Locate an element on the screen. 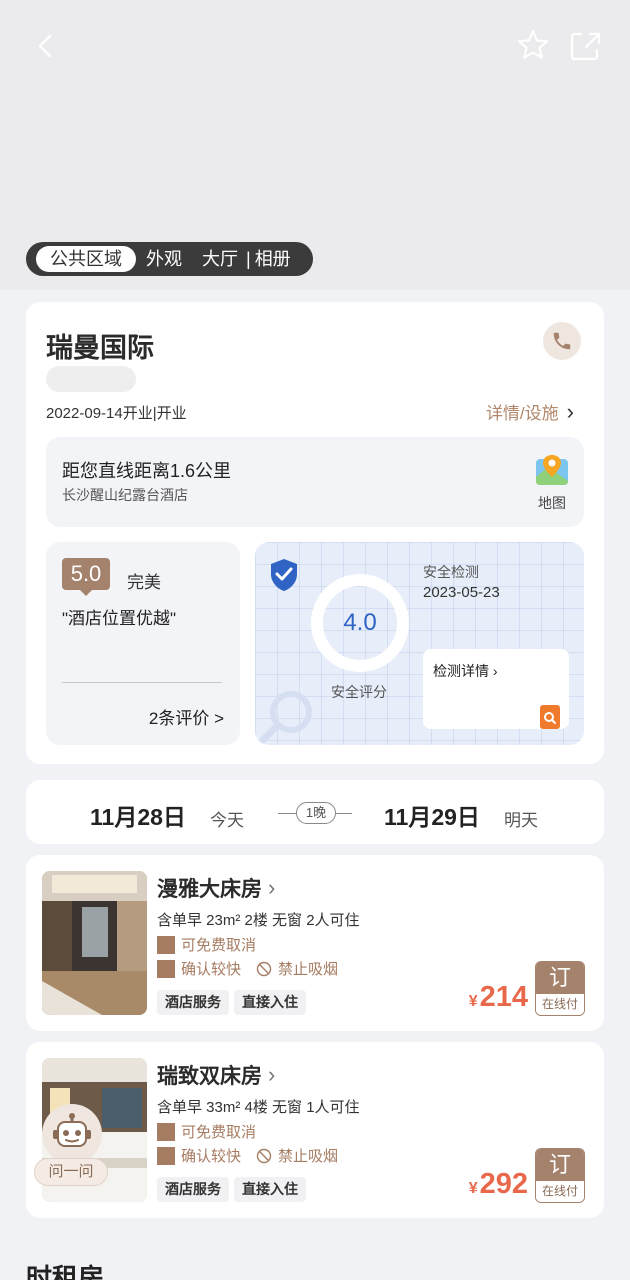  map-pin-icon is located at coordinates (552, 471).